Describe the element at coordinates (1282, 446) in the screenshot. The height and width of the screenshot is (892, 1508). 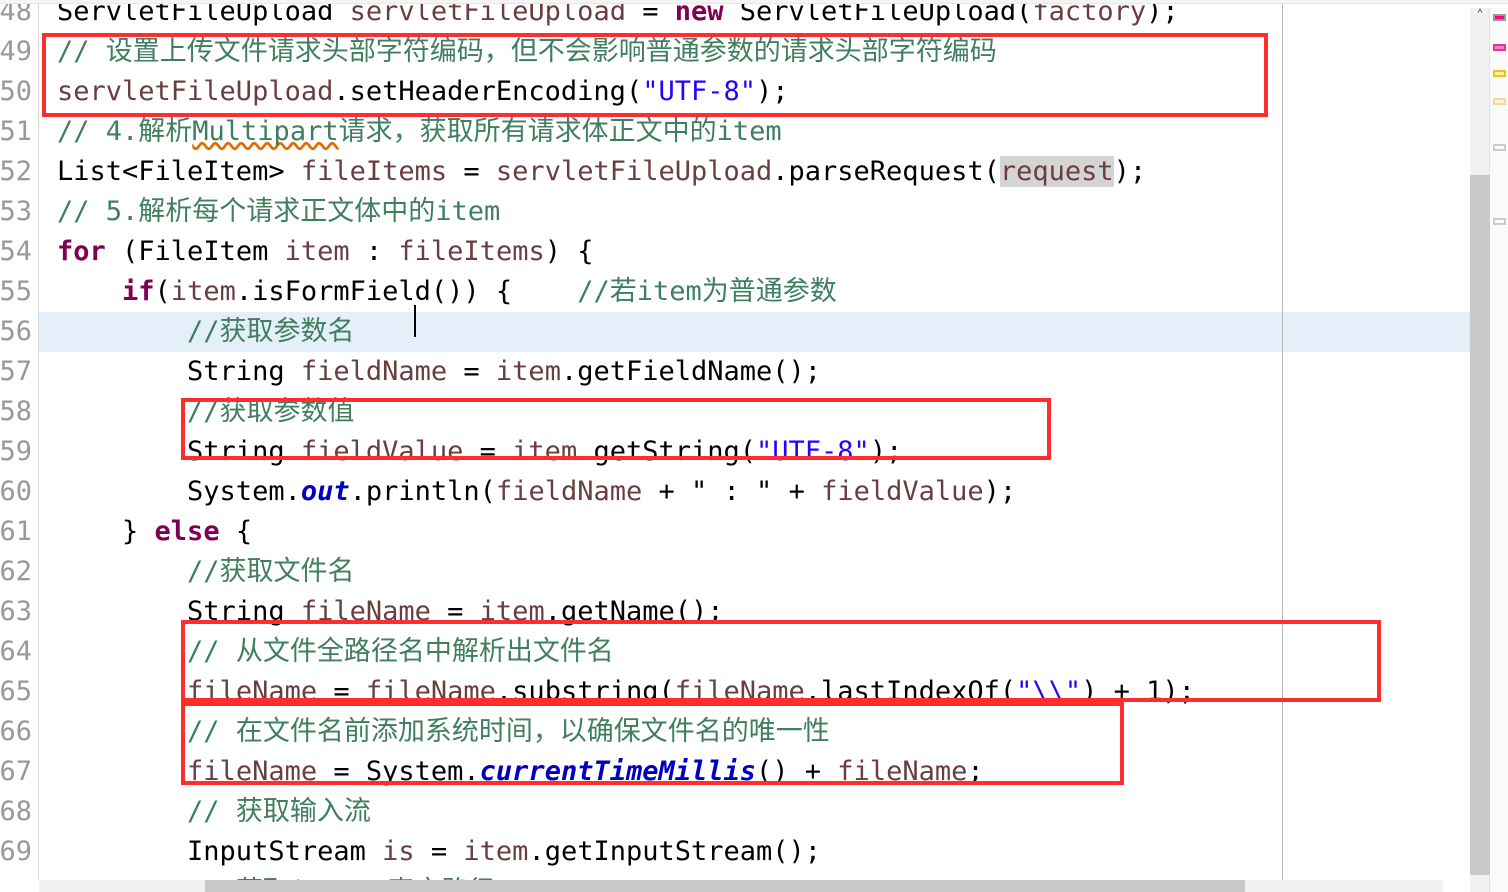
I see `print-margin-guide` at that location.